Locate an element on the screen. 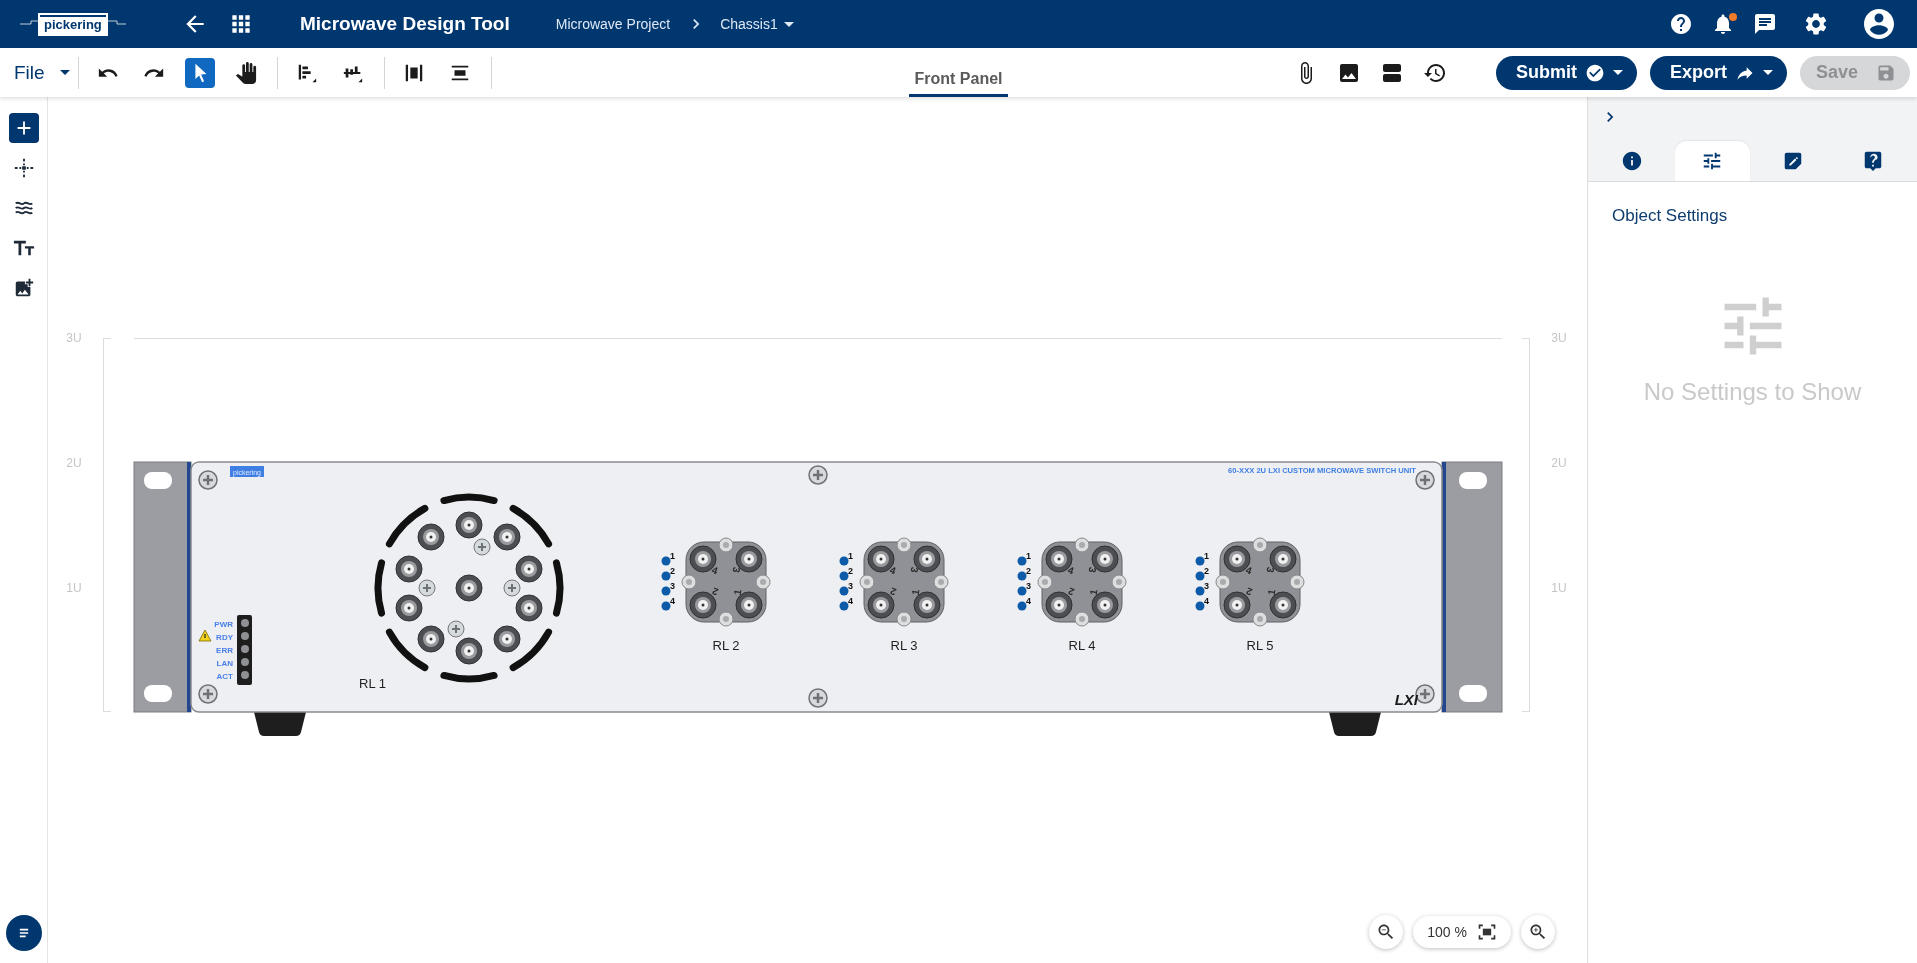 The height and width of the screenshot is (963, 1917). pointer-tool is located at coordinates (199, 72).